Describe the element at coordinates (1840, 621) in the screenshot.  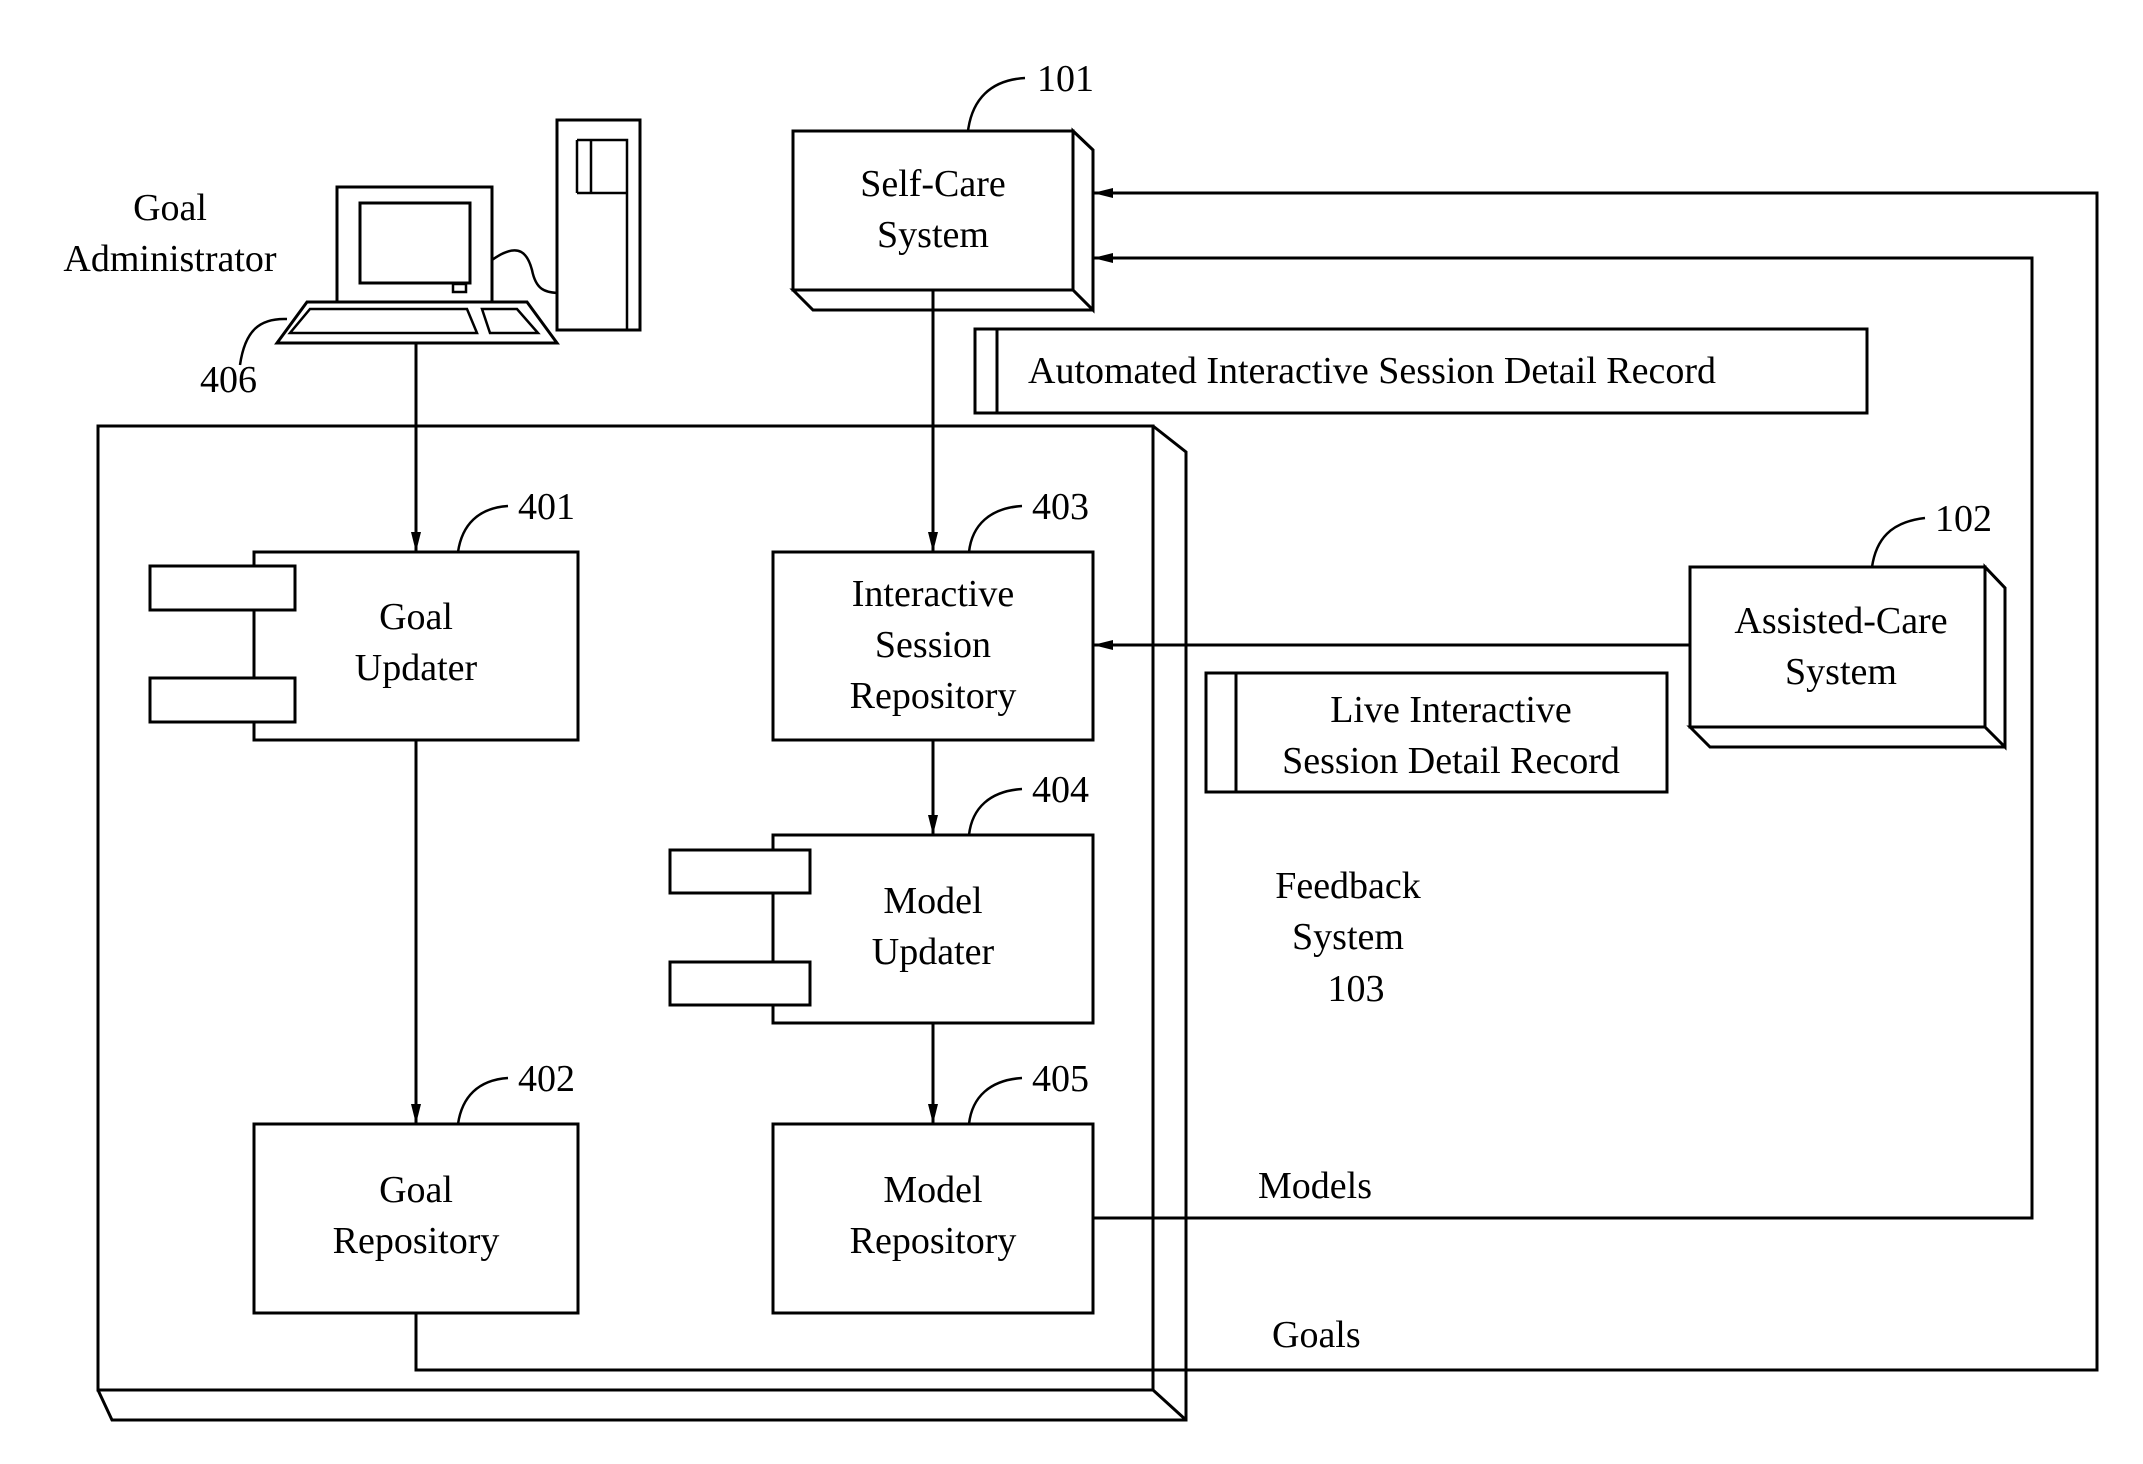
I see `assisted-care-label-line1: Assisted-Care` at that location.